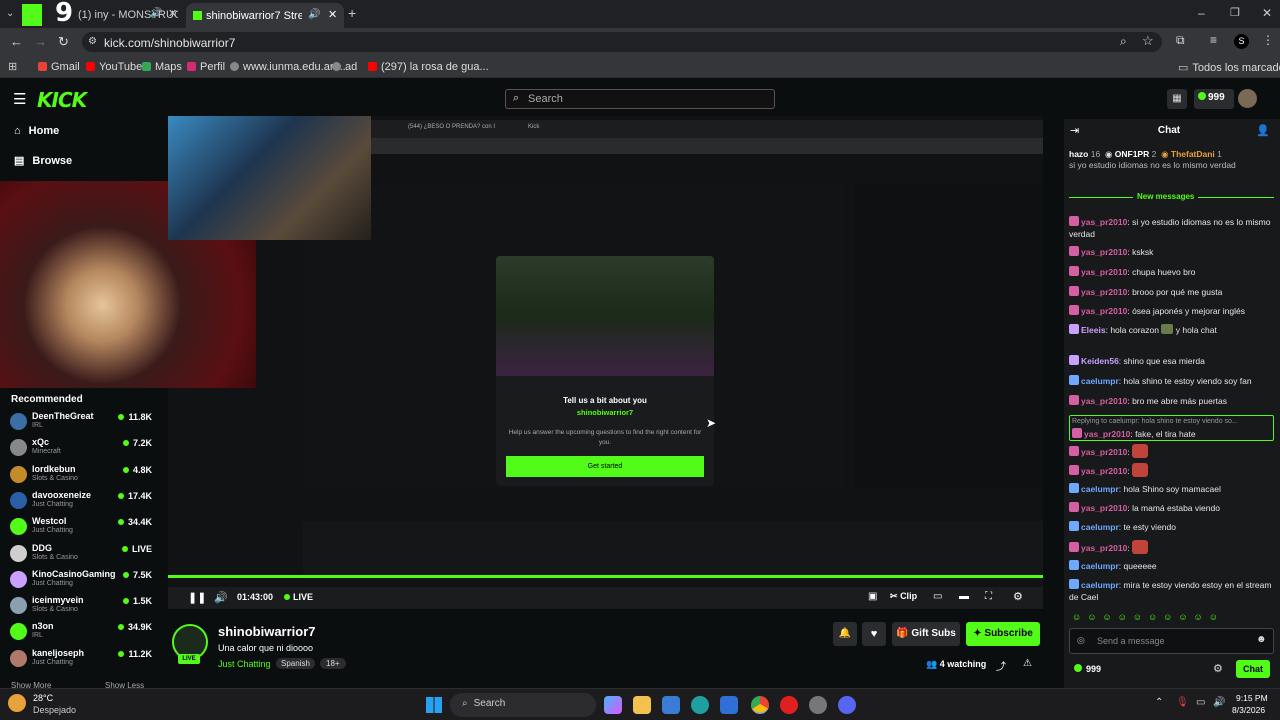 This screenshot has width=1280, height=720. Describe the element at coordinates (818, 705) in the screenshot. I see `steam-icon` at that location.